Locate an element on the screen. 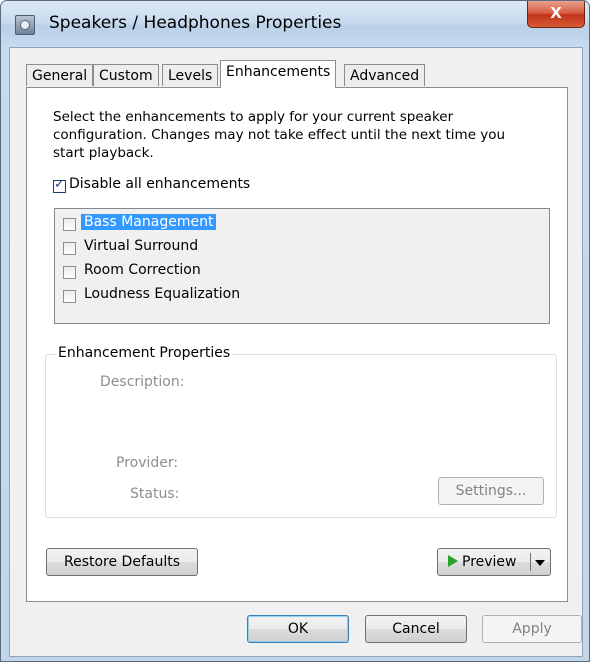  preview-label: Preview is located at coordinates (489, 562).